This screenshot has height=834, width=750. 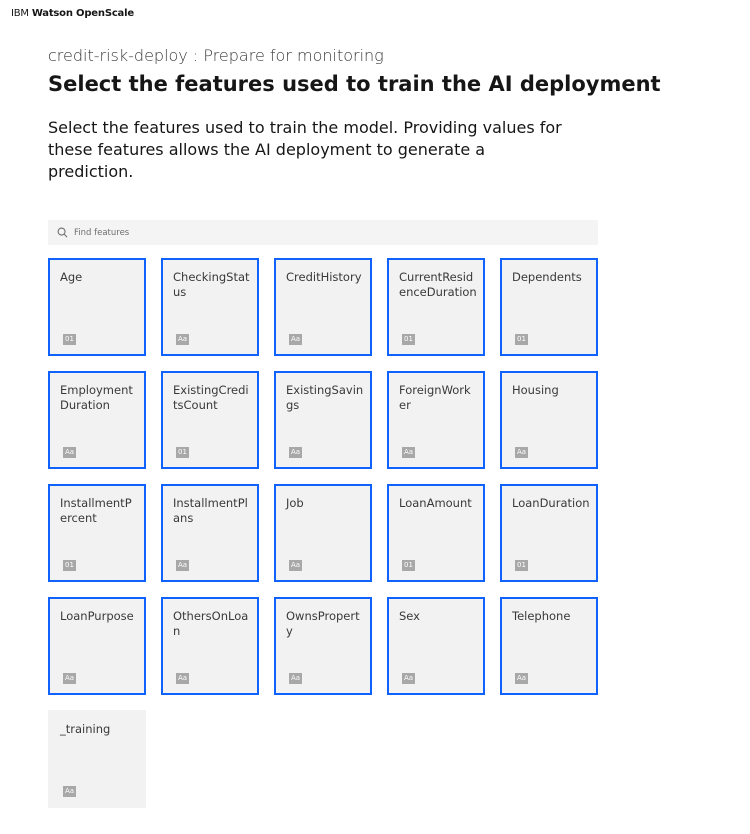 I want to click on app-brand: IBM Watson OpenScale, so click(x=72, y=13).